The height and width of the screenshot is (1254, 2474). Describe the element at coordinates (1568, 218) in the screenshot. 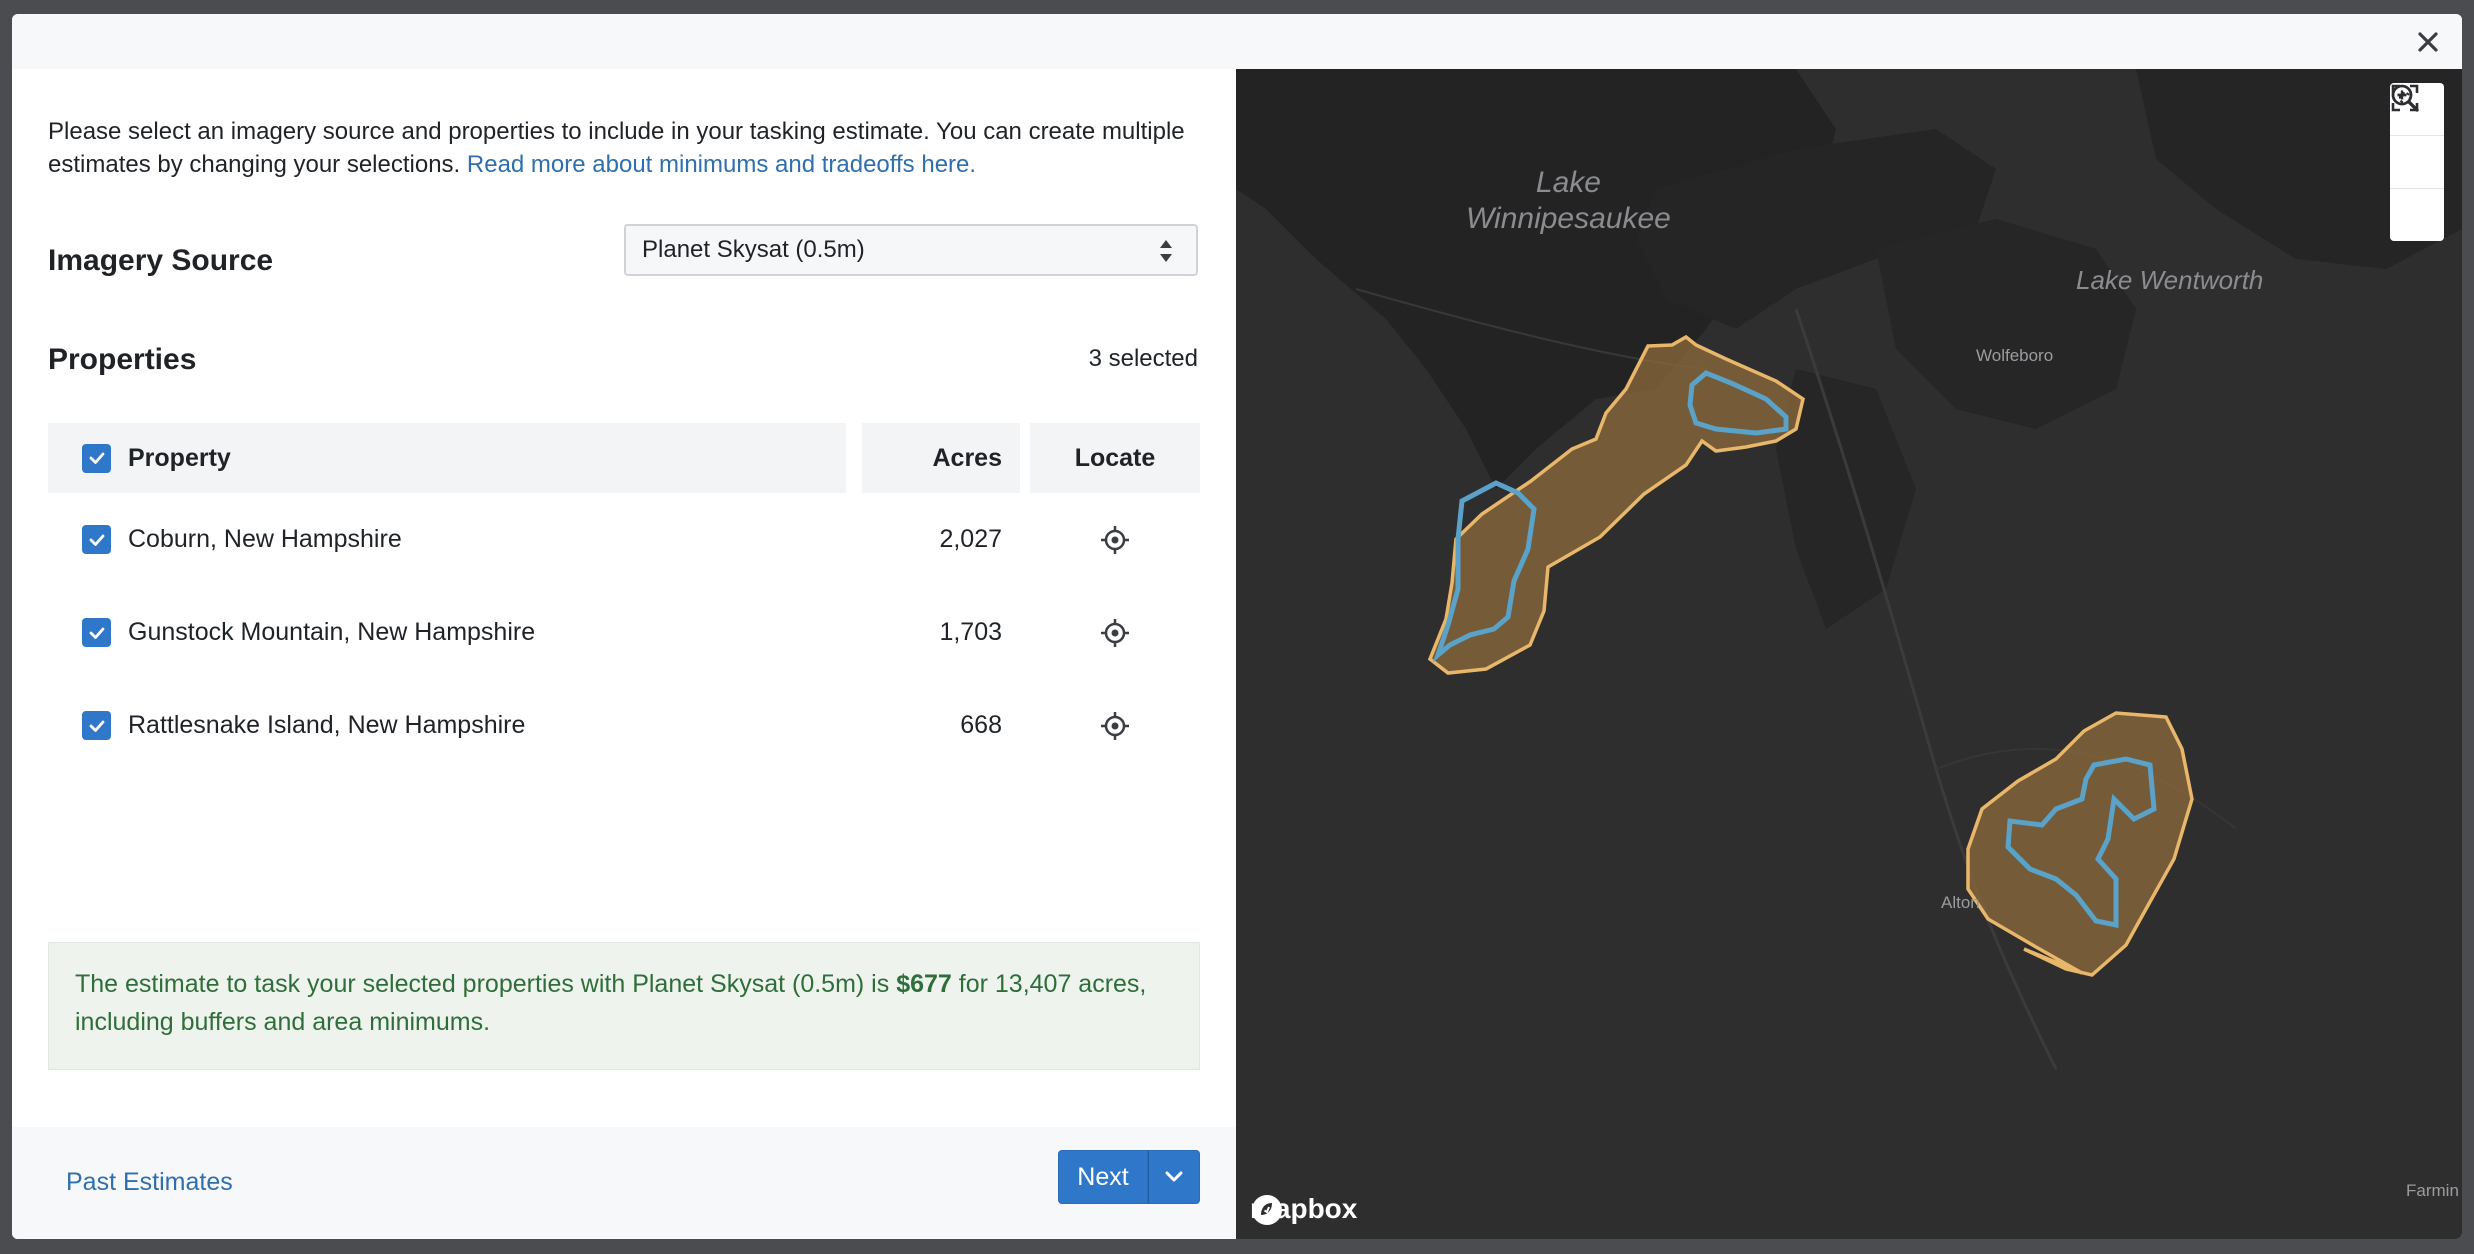

I see `lake-label-line2: Winnipesaukee` at that location.